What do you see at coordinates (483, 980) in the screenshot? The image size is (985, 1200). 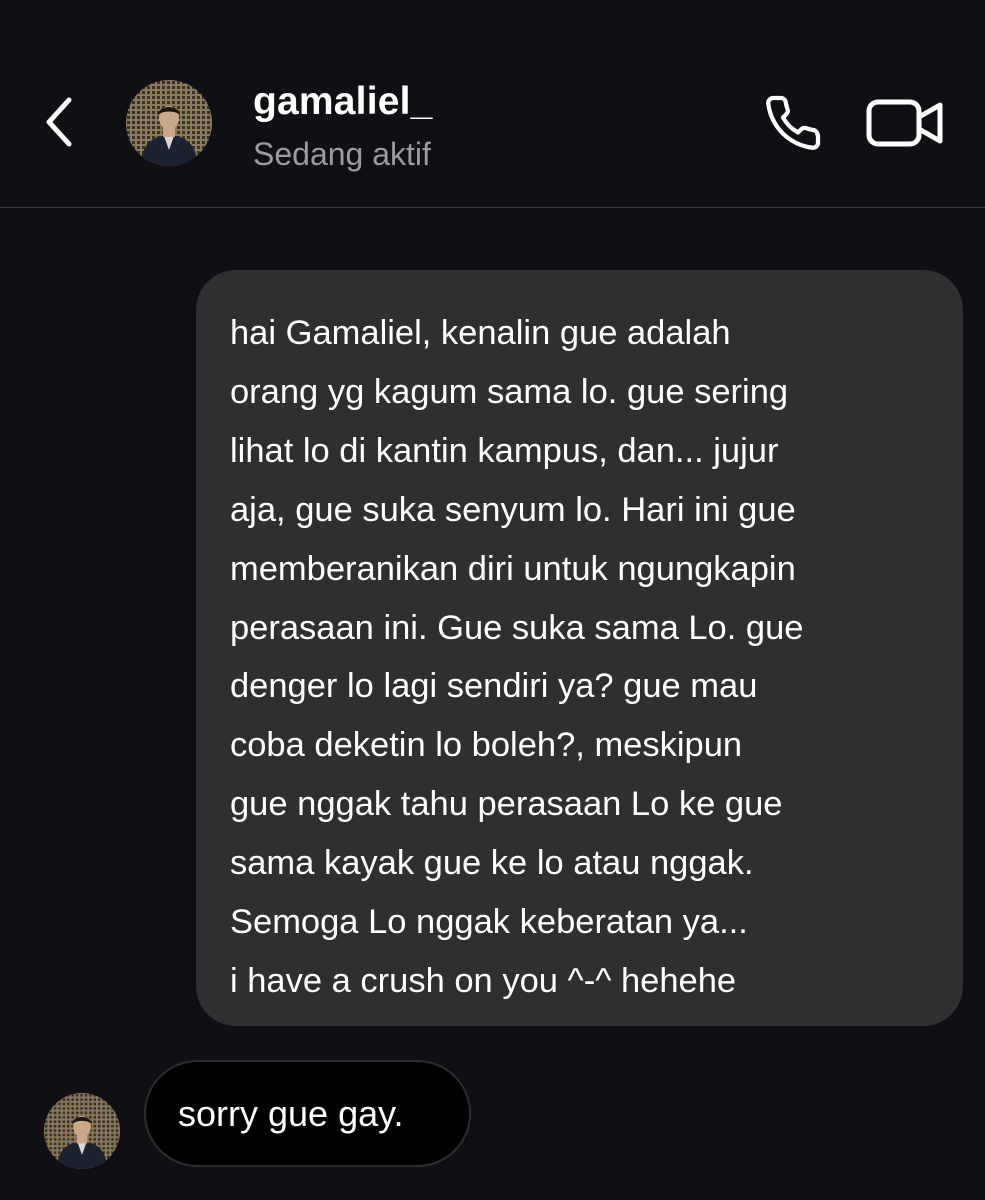 I see `message-line: i have a crush on you ^-^ hehehe` at bounding box center [483, 980].